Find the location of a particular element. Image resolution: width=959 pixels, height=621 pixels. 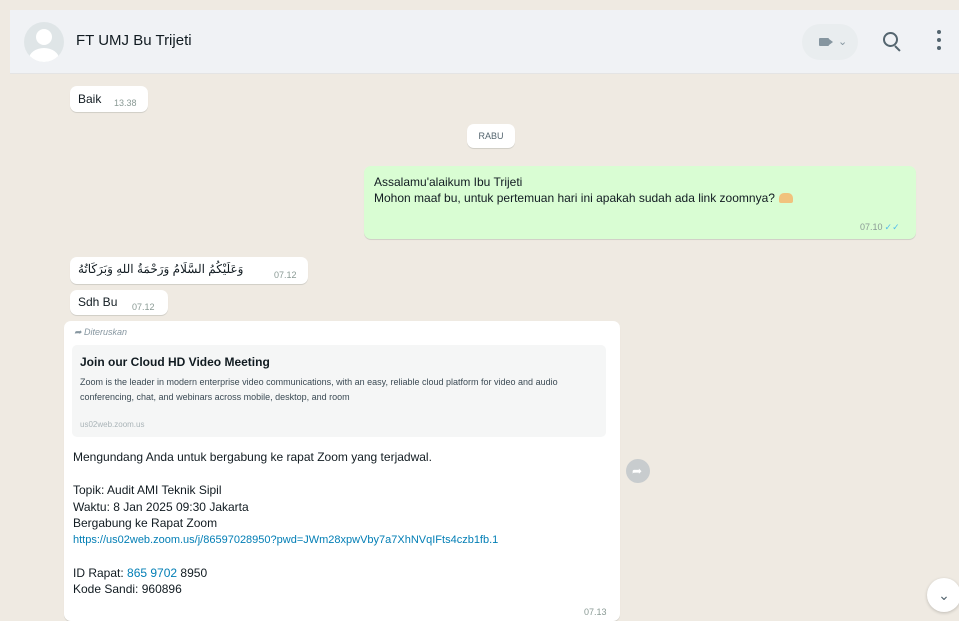

message-text: Sdh Bu is located at coordinates (98, 302).